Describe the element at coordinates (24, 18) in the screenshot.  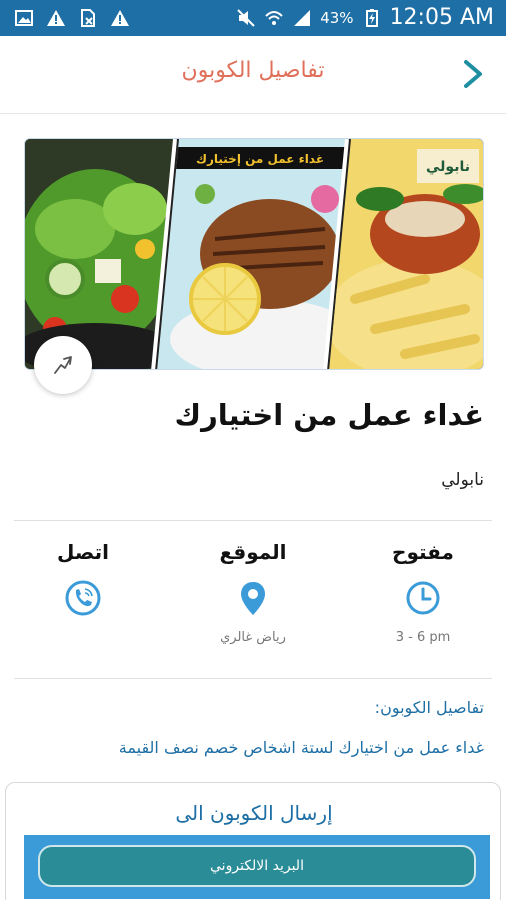
I see `gallery-icon` at that location.